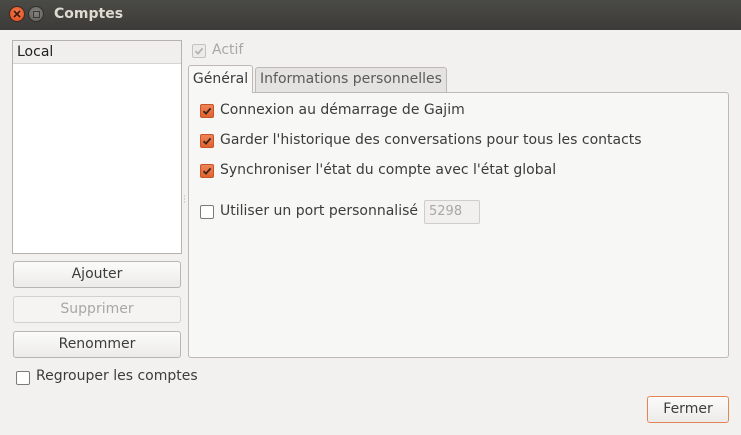 Image resolution: width=741 pixels, height=435 pixels. What do you see at coordinates (23, 378) in the screenshot?
I see `group-accounts-checkbox` at bounding box center [23, 378].